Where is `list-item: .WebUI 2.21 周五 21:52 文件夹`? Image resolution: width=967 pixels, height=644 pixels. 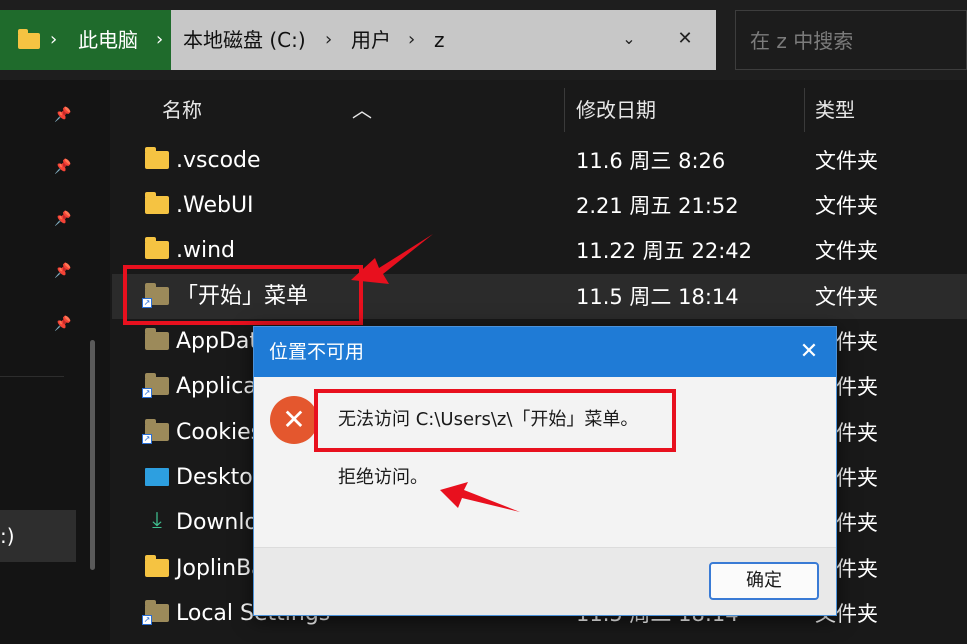
list-item: .WebUI 2.21 周五 21:52 文件夹 is located at coordinates (539, 205).